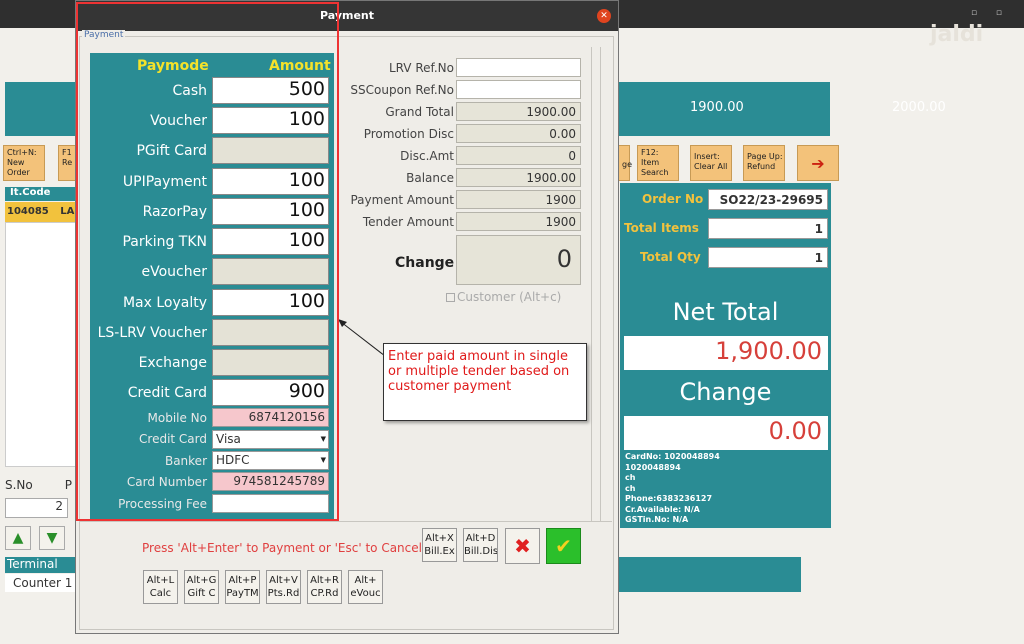 This screenshot has height=644, width=1024. What do you see at coordinates (270, 90) in the screenshot?
I see `cash-amount-input: 500` at bounding box center [270, 90].